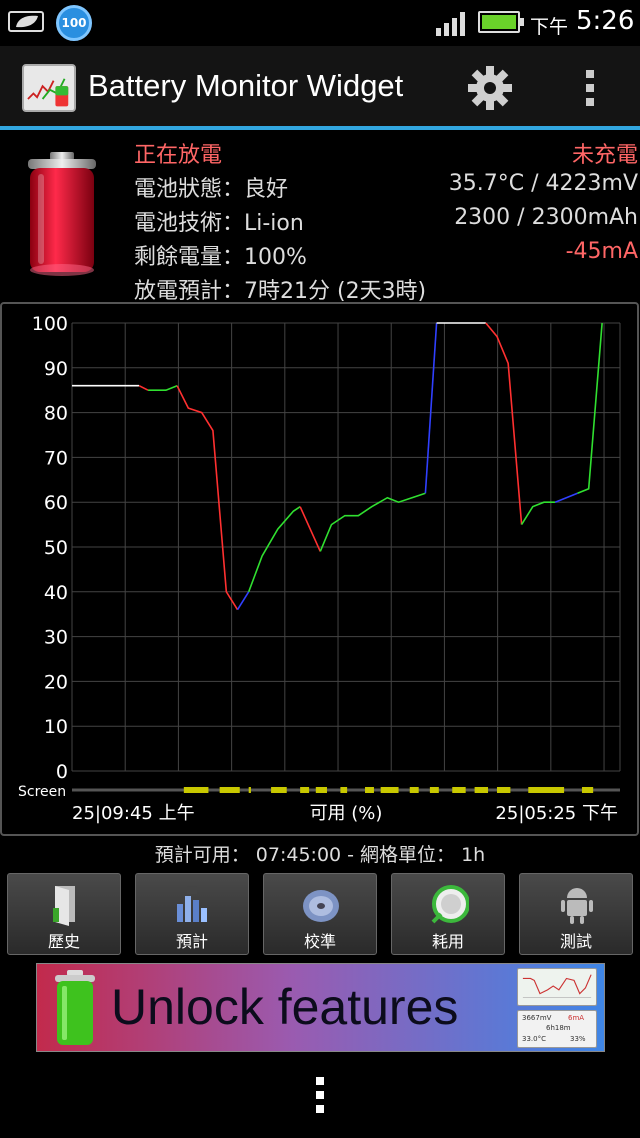 This screenshot has width=640, height=1138. I want to click on y-tick-label: 60, so click(56, 503).